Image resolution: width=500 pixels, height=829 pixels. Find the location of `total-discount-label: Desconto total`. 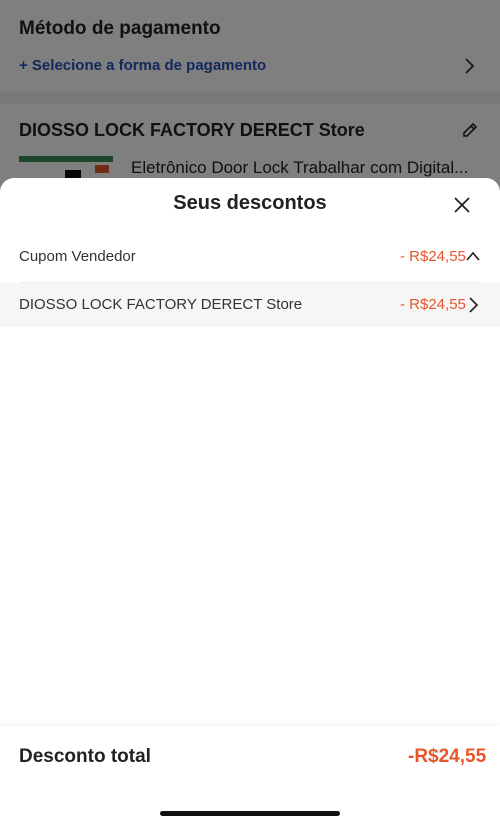

total-discount-label: Desconto total is located at coordinates (85, 756).